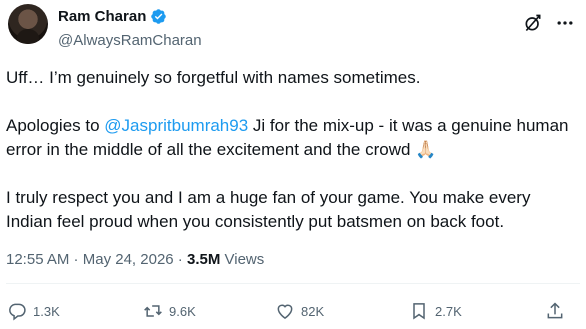  I want to click on views-label: Views, so click(242, 259).